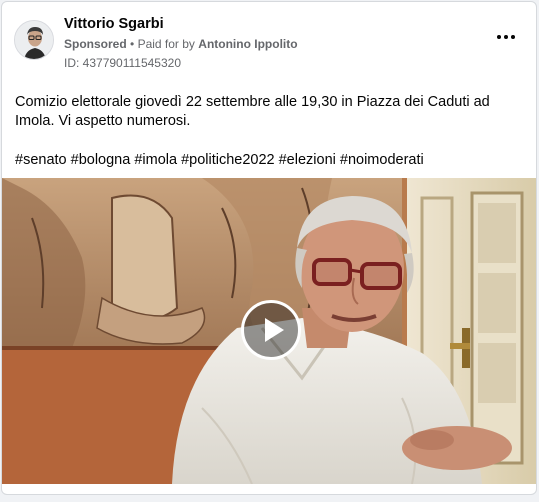 This screenshot has height=502, width=539. I want to click on avatar, so click(34, 40).